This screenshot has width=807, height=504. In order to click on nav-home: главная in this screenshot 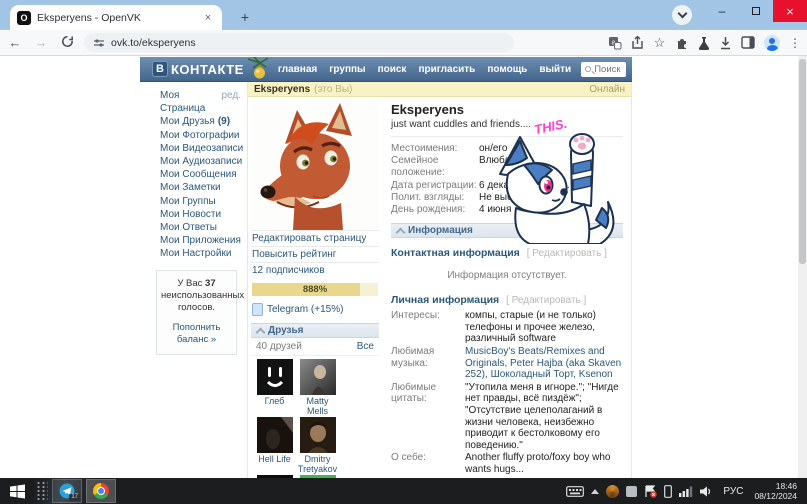, I will do `click(297, 69)`.